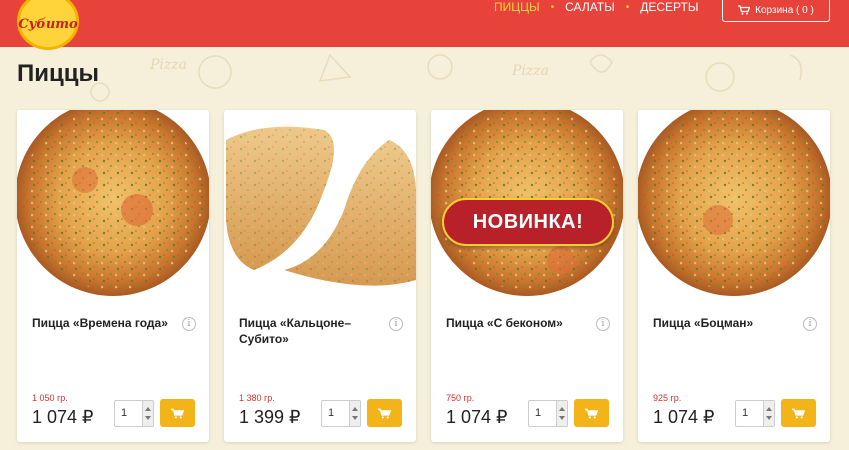  I want to click on product-title: Пицца «Боцман», so click(725, 323).